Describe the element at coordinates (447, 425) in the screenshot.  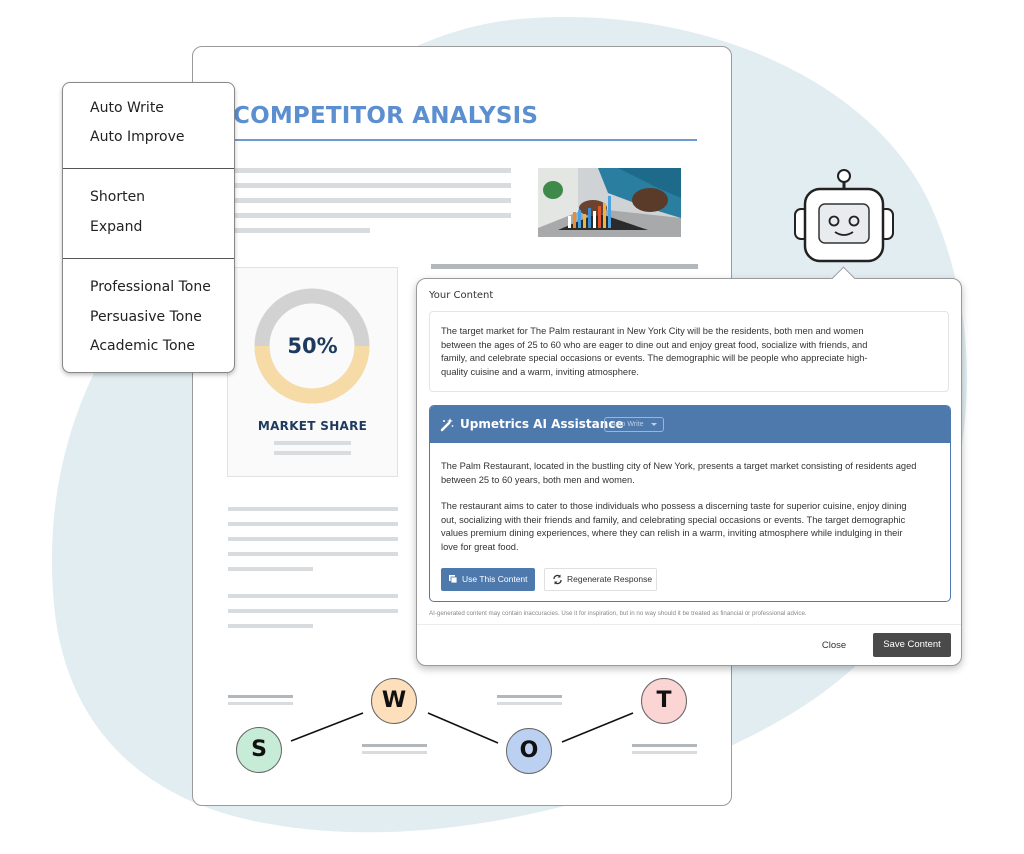
I see `magic-wand-icon` at that location.